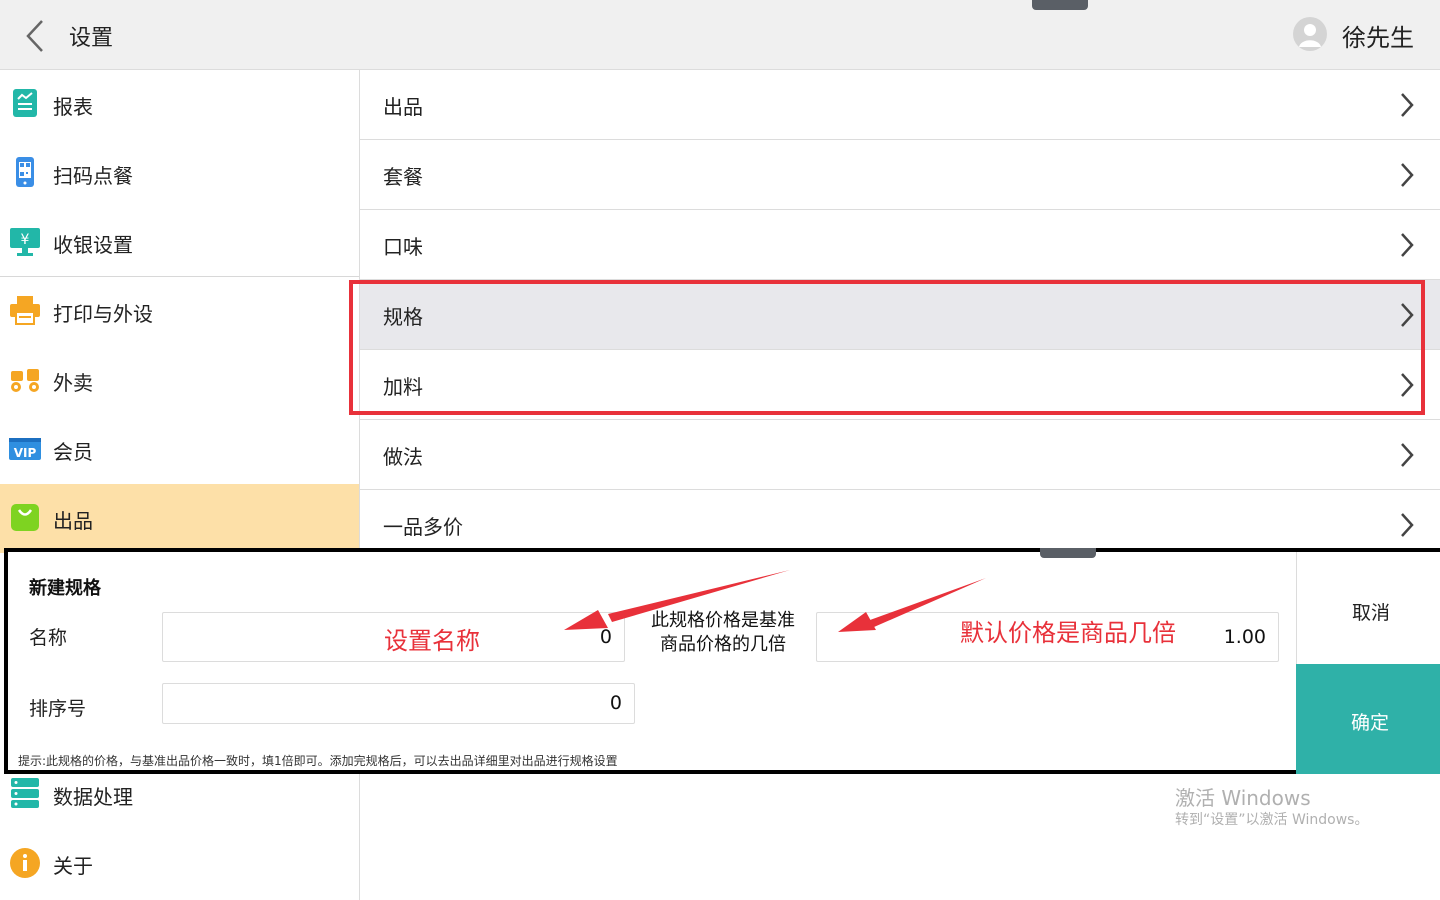 The height and width of the screenshot is (900, 1440). What do you see at coordinates (928, 602) in the screenshot?
I see `price-arrow` at bounding box center [928, 602].